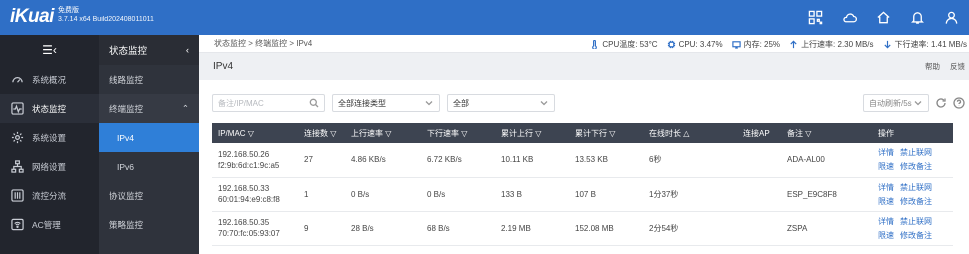  What do you see at coordinates (917, 17) in the screenshot?
I see `bell-icon` at bounding box center [917, 17].